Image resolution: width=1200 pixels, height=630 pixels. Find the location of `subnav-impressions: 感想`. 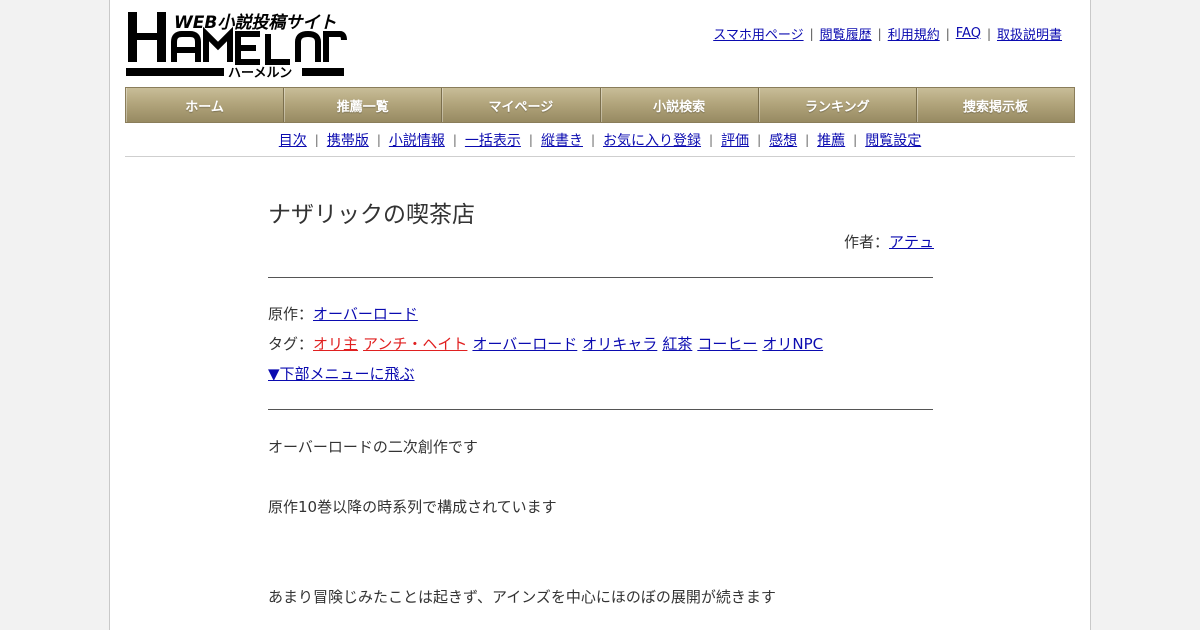

subnav-impressions: 感想 is located at coordinates (783, 140).